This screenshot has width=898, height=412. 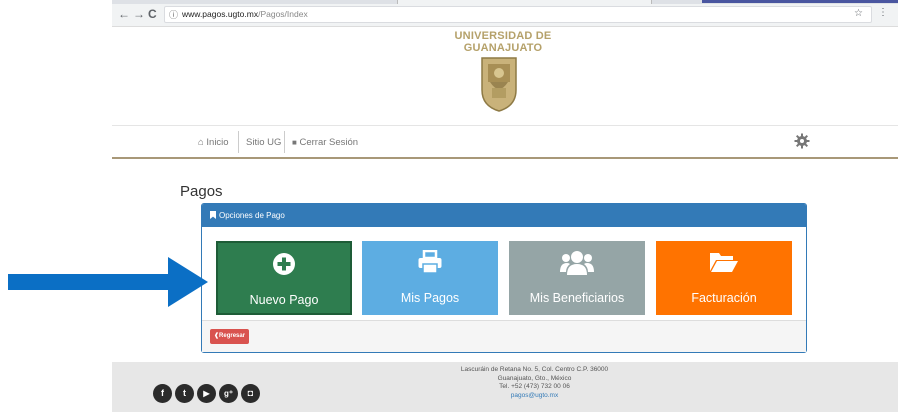 What do you see at coordinates (504, 215) in the screenshot?
I see `panel-heading: Opciones de Pago` at bounding box center [504, 215].